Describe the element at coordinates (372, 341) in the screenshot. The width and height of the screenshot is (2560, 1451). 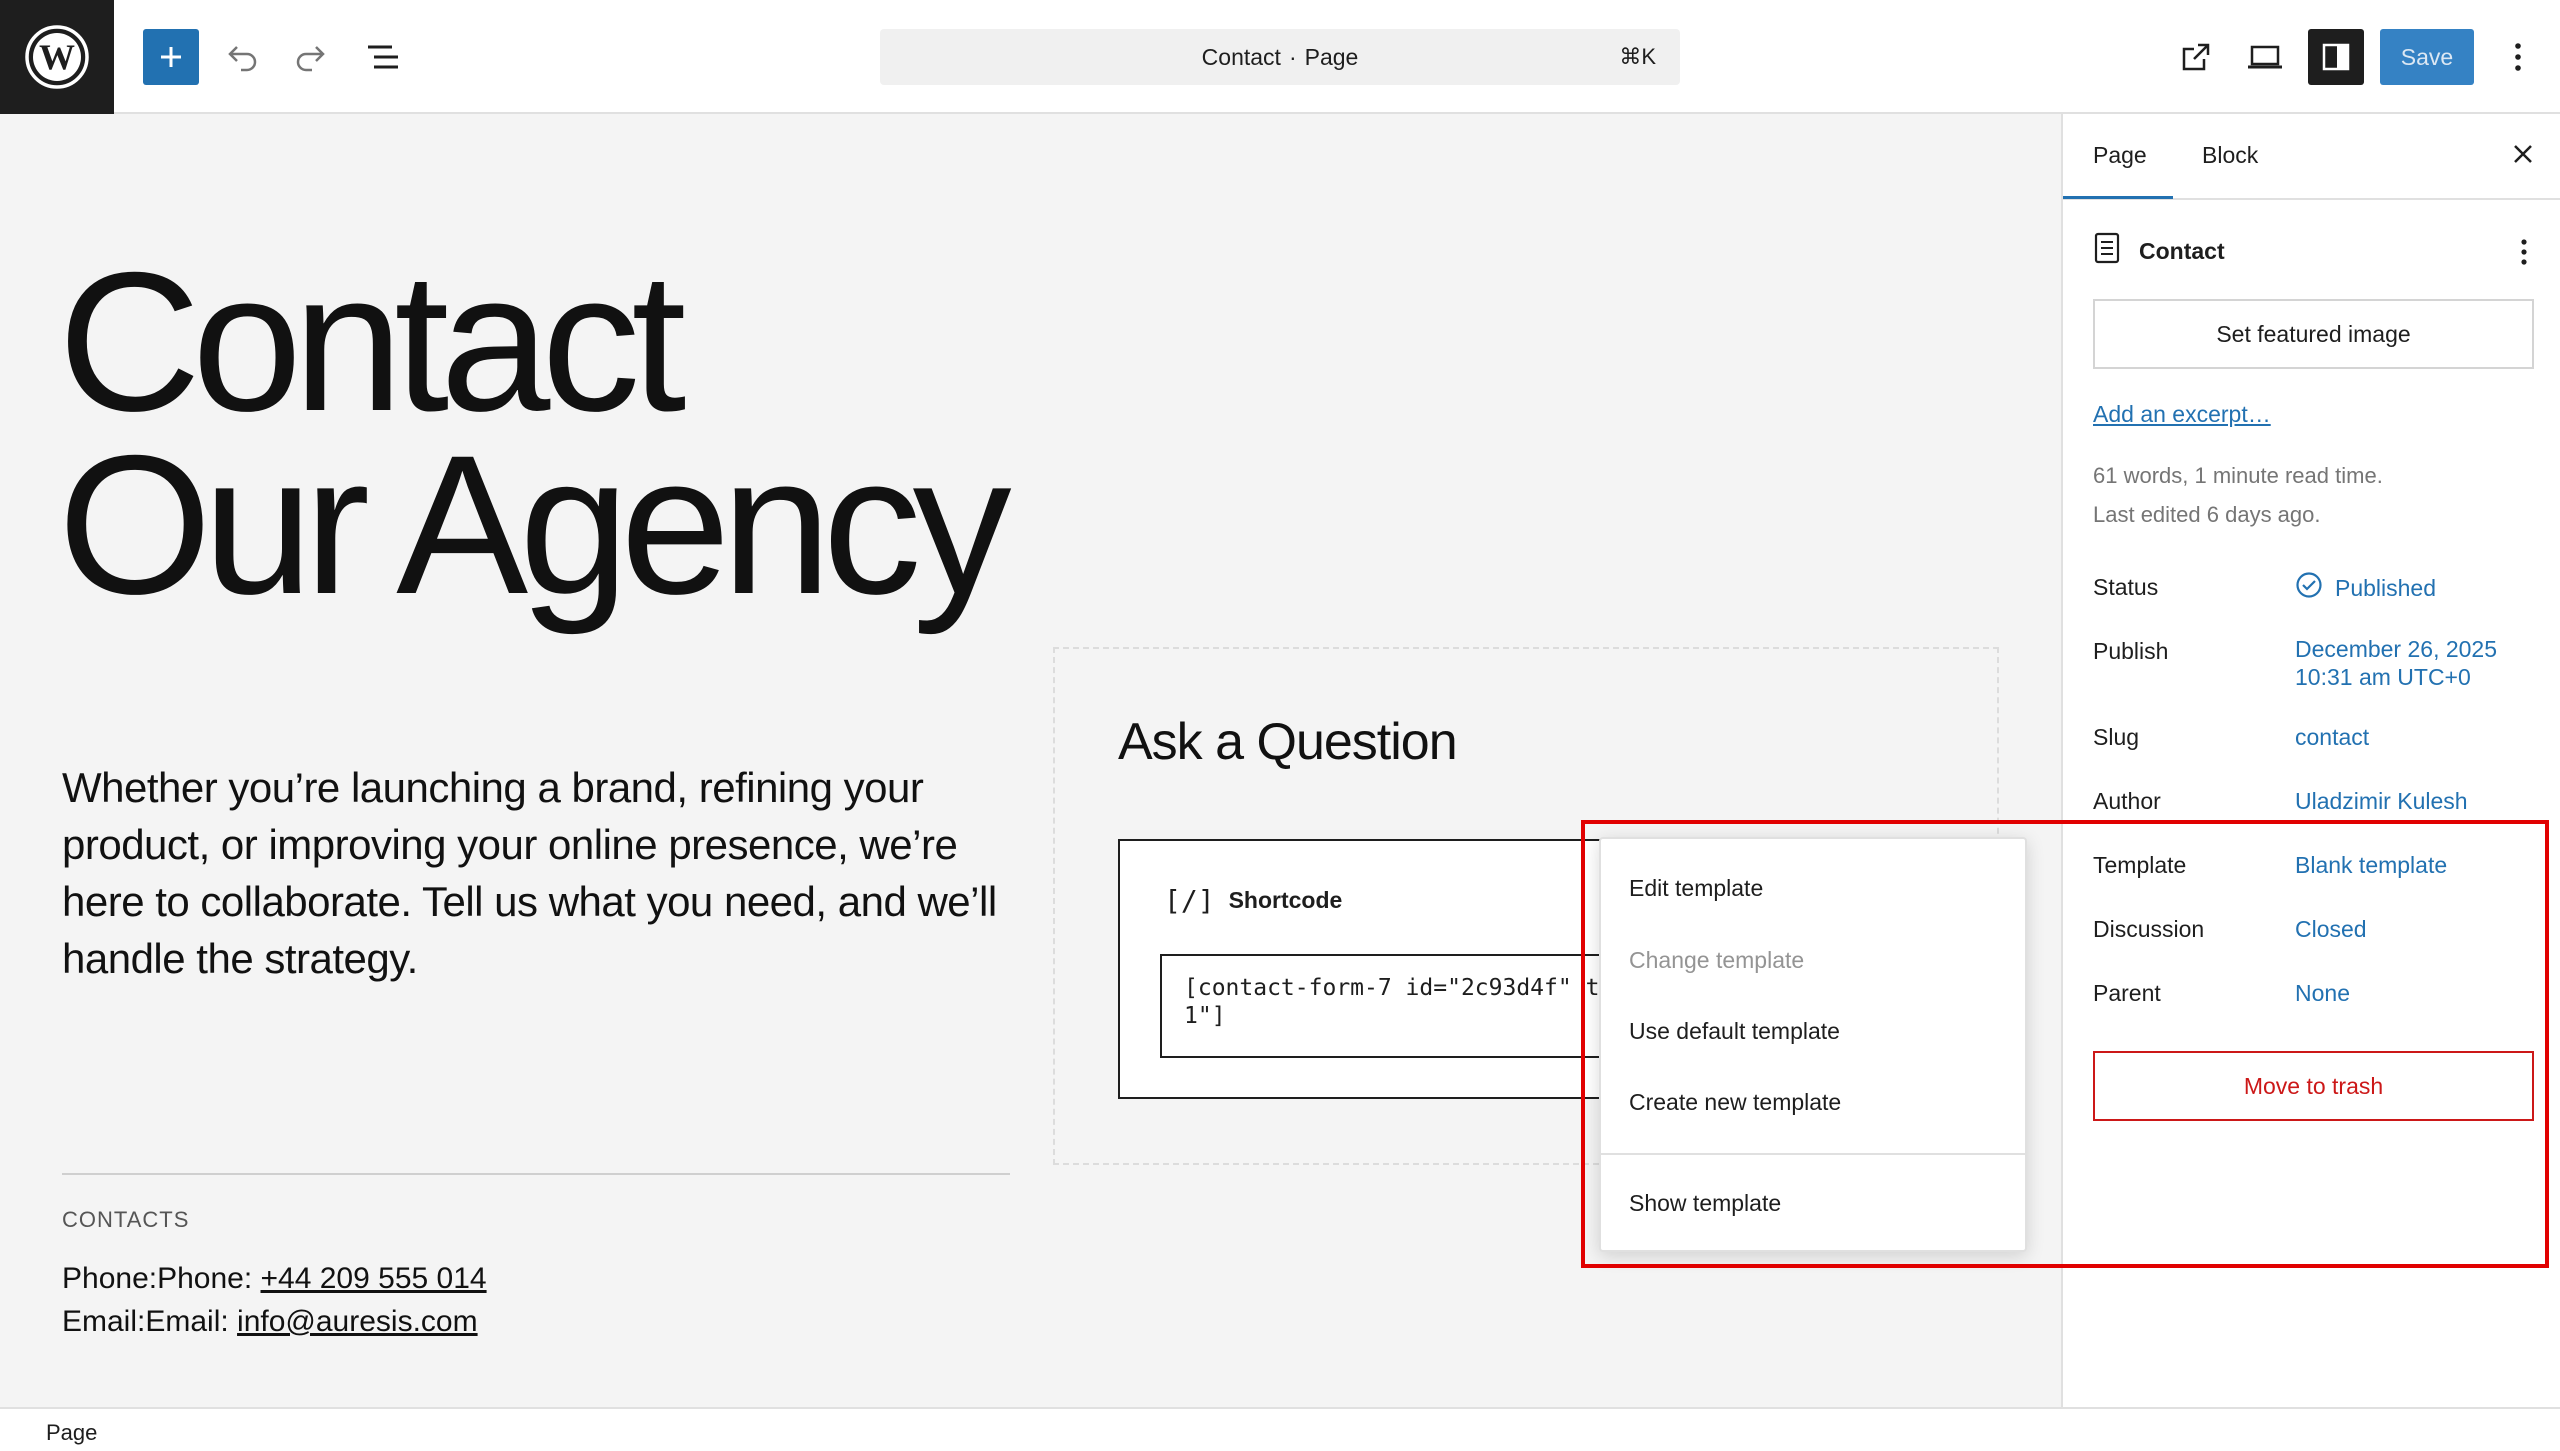
I see `heading-line-1: Contact` at that location.